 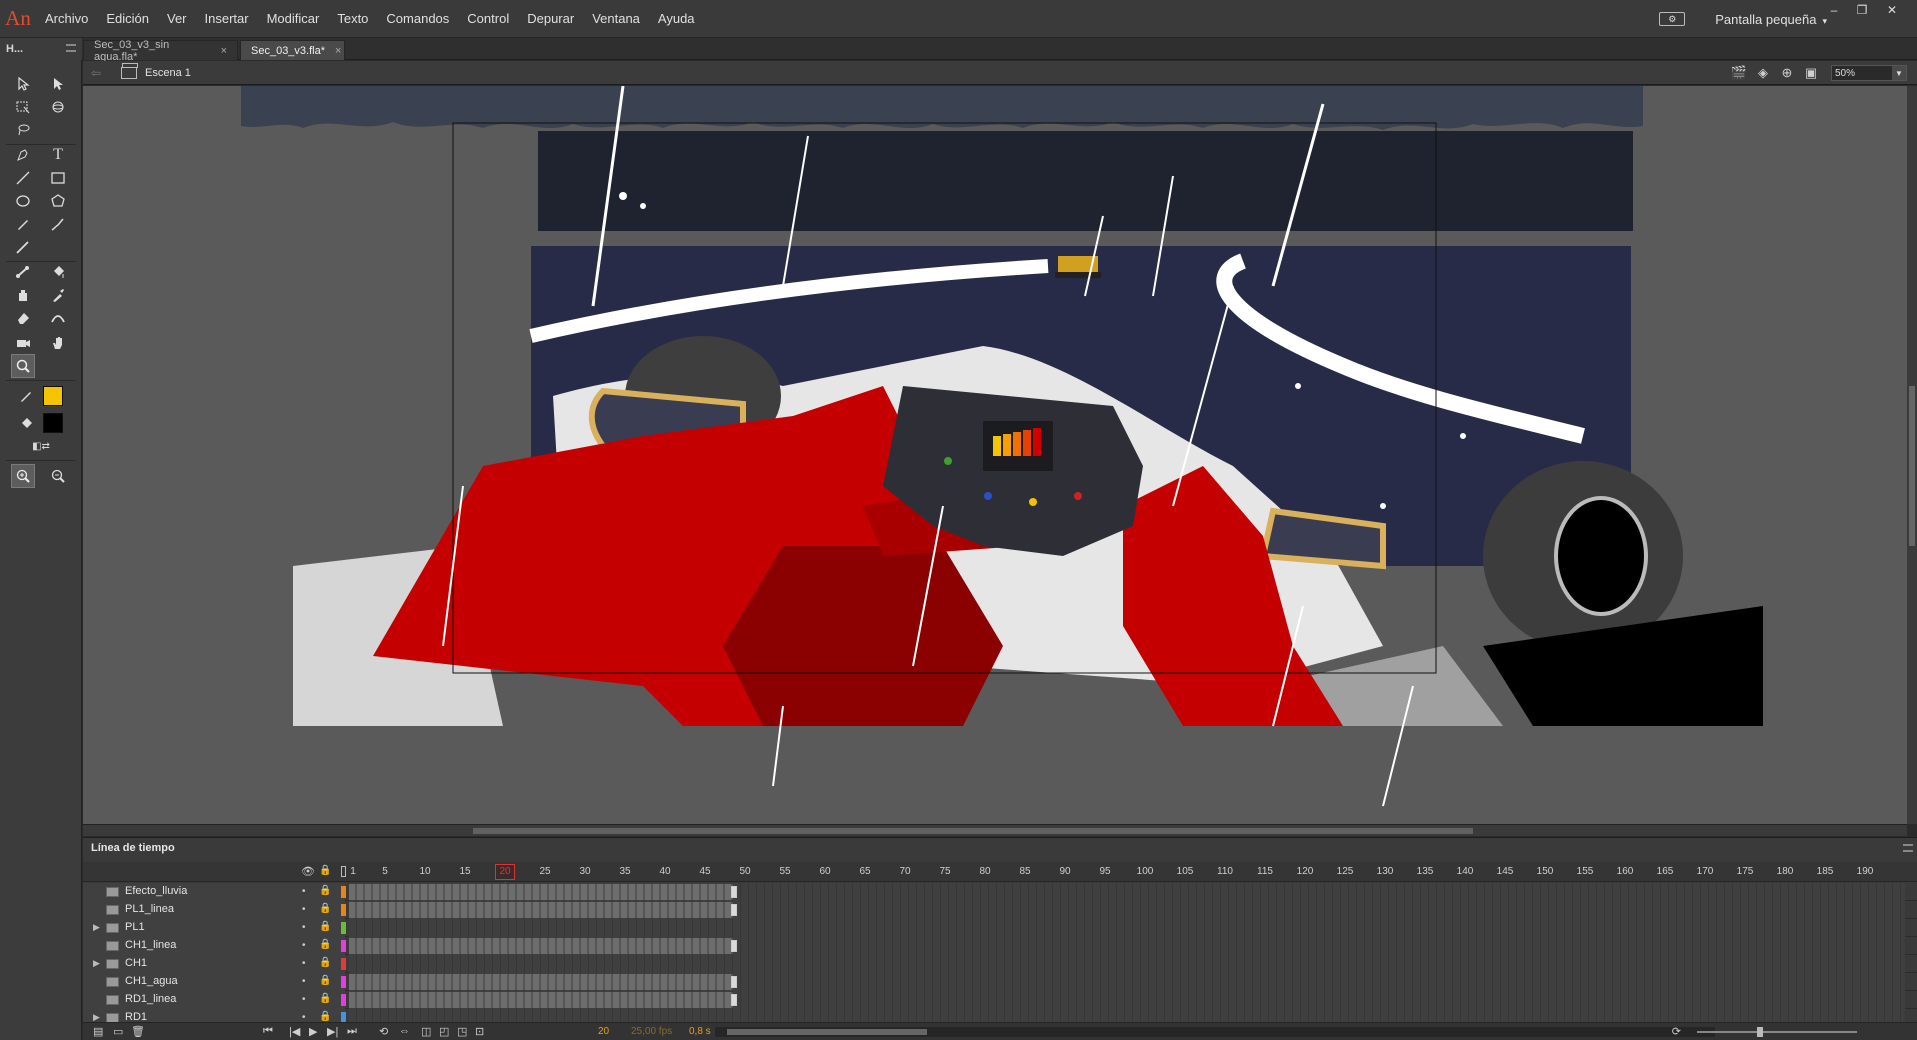 What do you see at coordinates (23, 318) in the screenshot?
I see `eraser-icon` at bounding box center [23, 318].